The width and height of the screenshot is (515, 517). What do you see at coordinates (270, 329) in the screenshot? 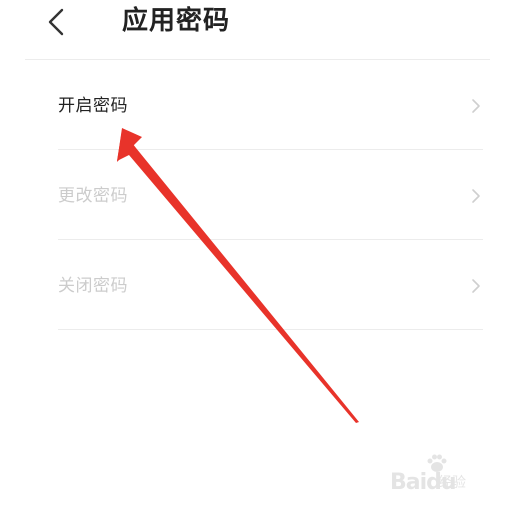
I see `row-divider` at bounding box center [270, 329].